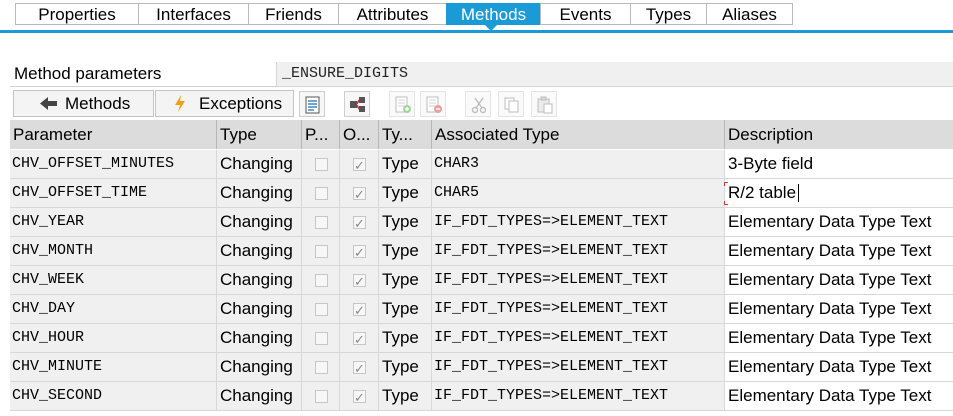 The image size is (953, 416). What do you see at coordinates (113, 338) in the screenshot?
I see `parameter-cell: CHV_HOUR` at bounding box center [113, 338].